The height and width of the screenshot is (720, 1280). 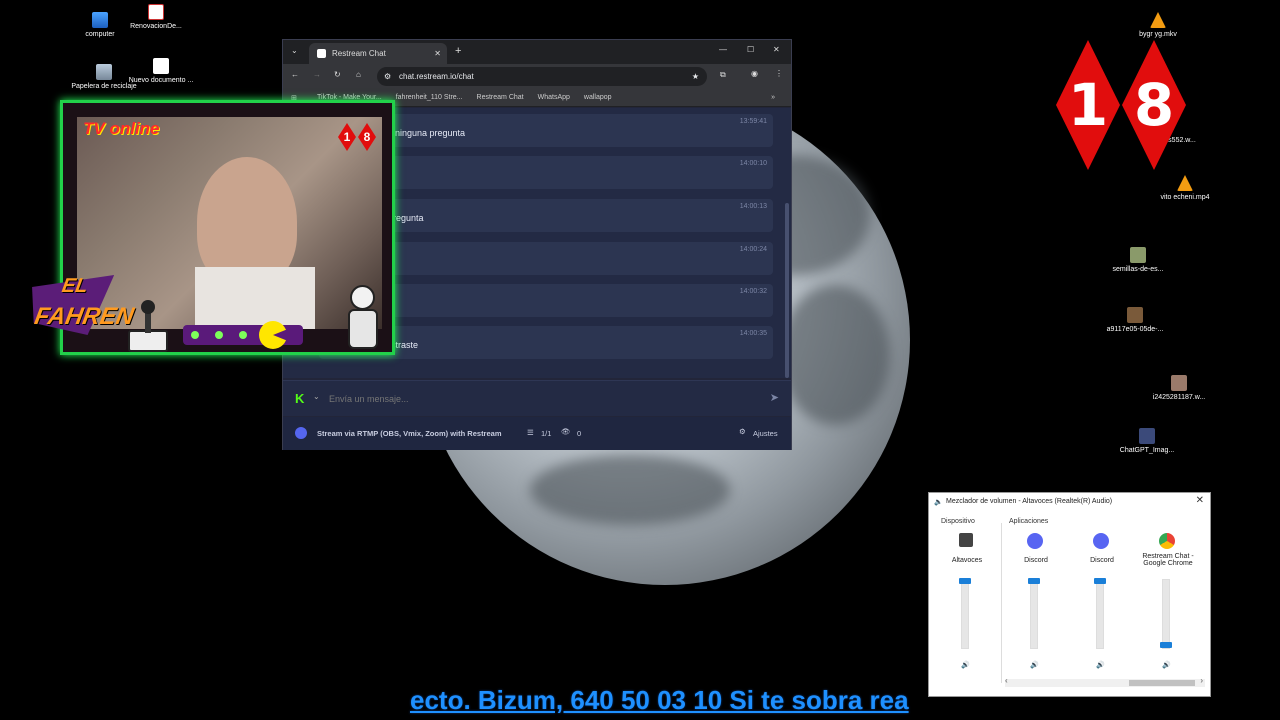 What do you see at coordinates (161, 66) in the screenshot?
I see `document-icon` at bounding box center [161, 66].